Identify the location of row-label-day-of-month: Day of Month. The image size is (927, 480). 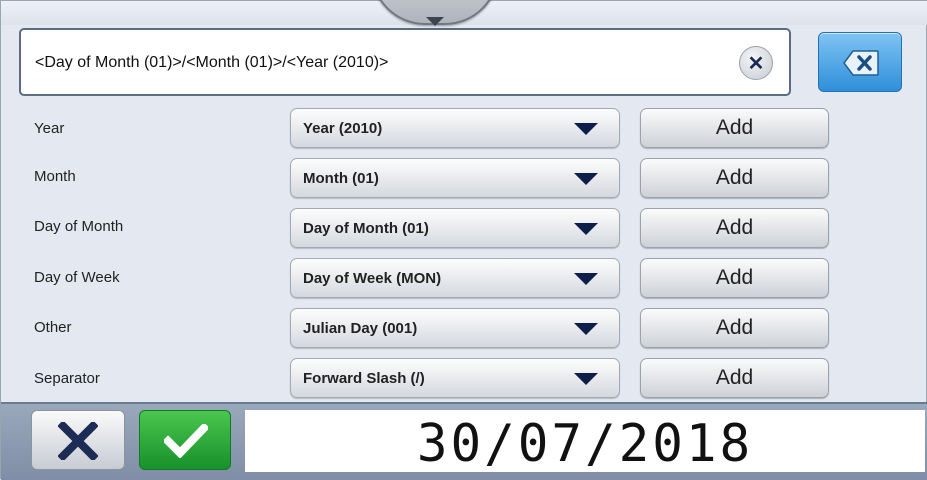
(79, 226).